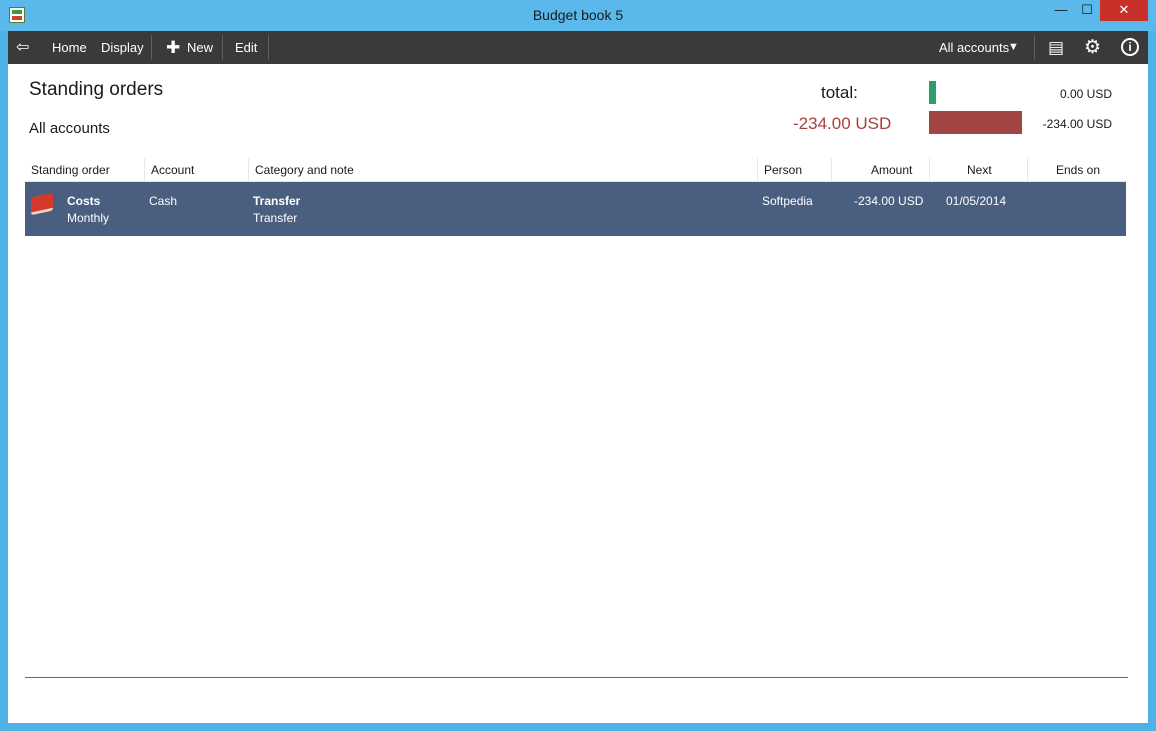  What do you see at coordinates (84, 201) in the screenshot?
I see `standing-order-name: Costs` at bounding box center [84, 201].